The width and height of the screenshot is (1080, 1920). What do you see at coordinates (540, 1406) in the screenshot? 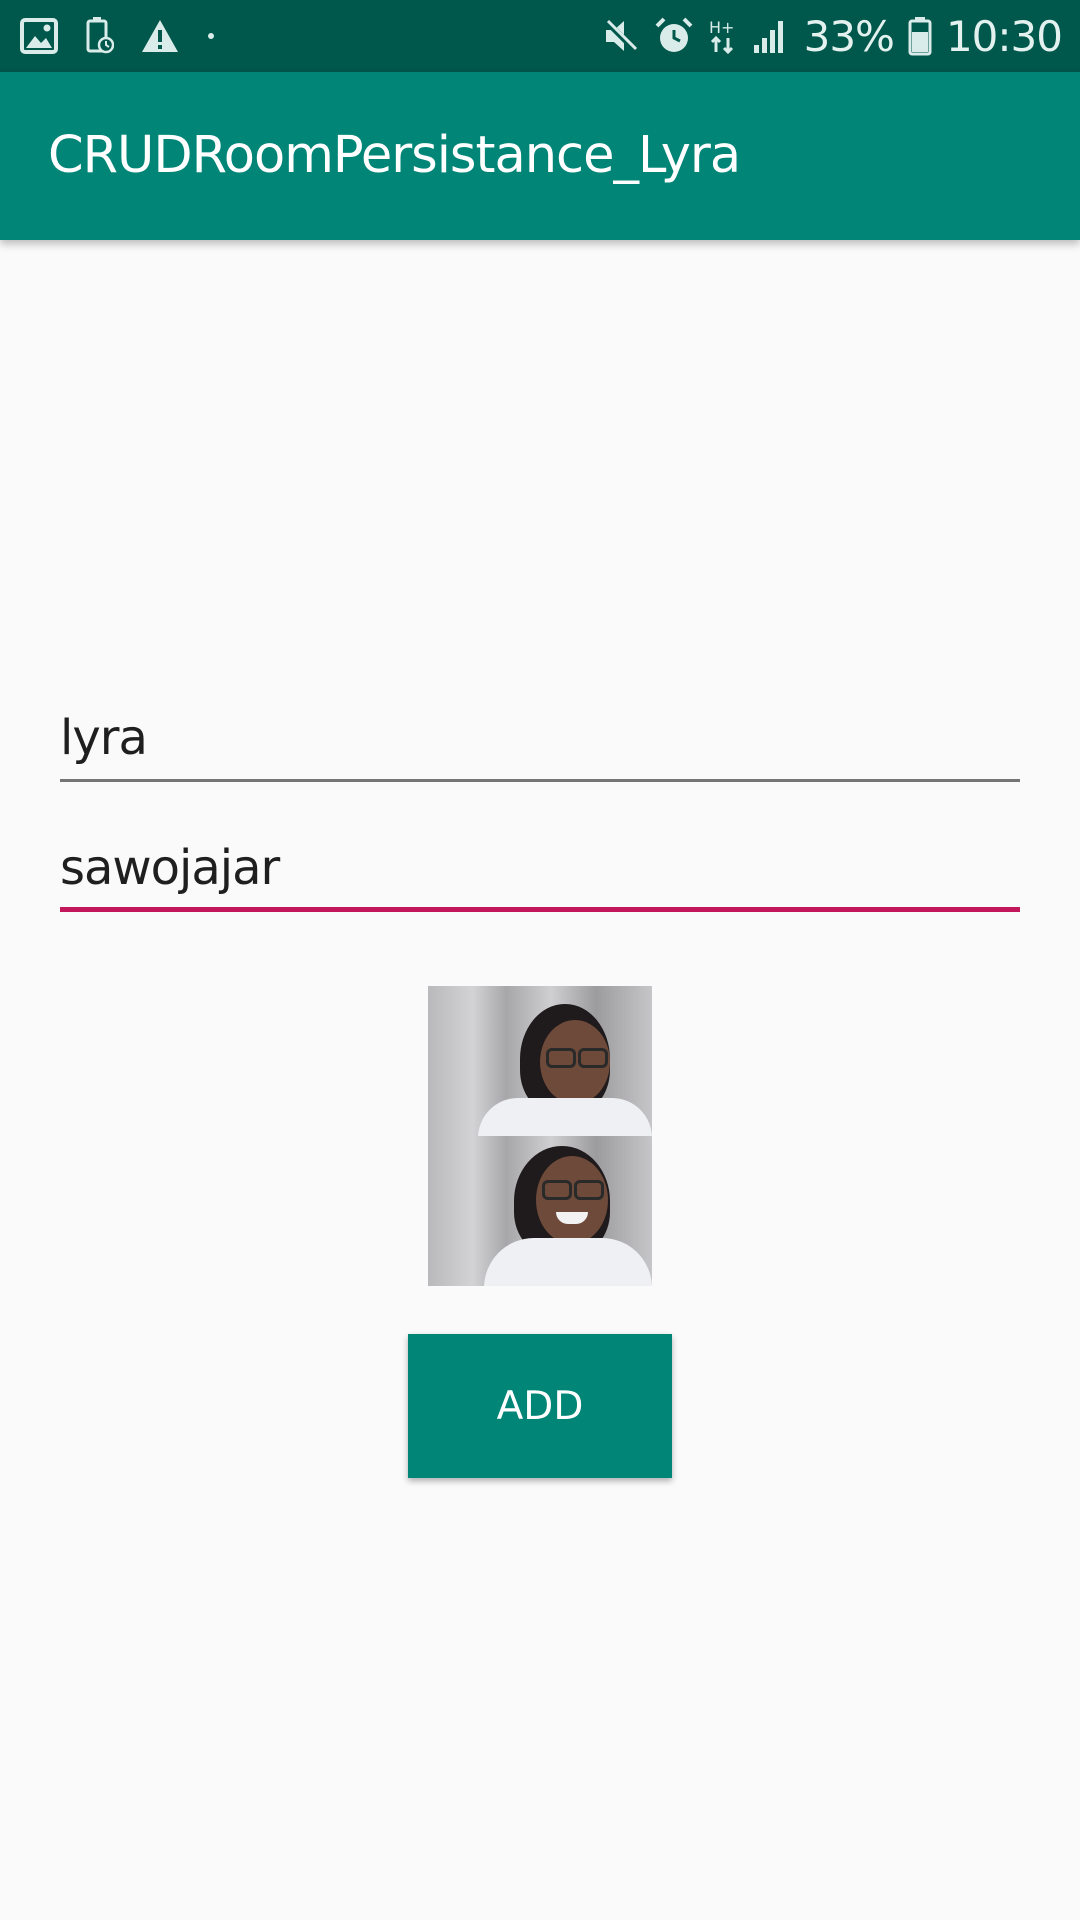
I see `add-button: ADD` at bounding box center [540, 1406].